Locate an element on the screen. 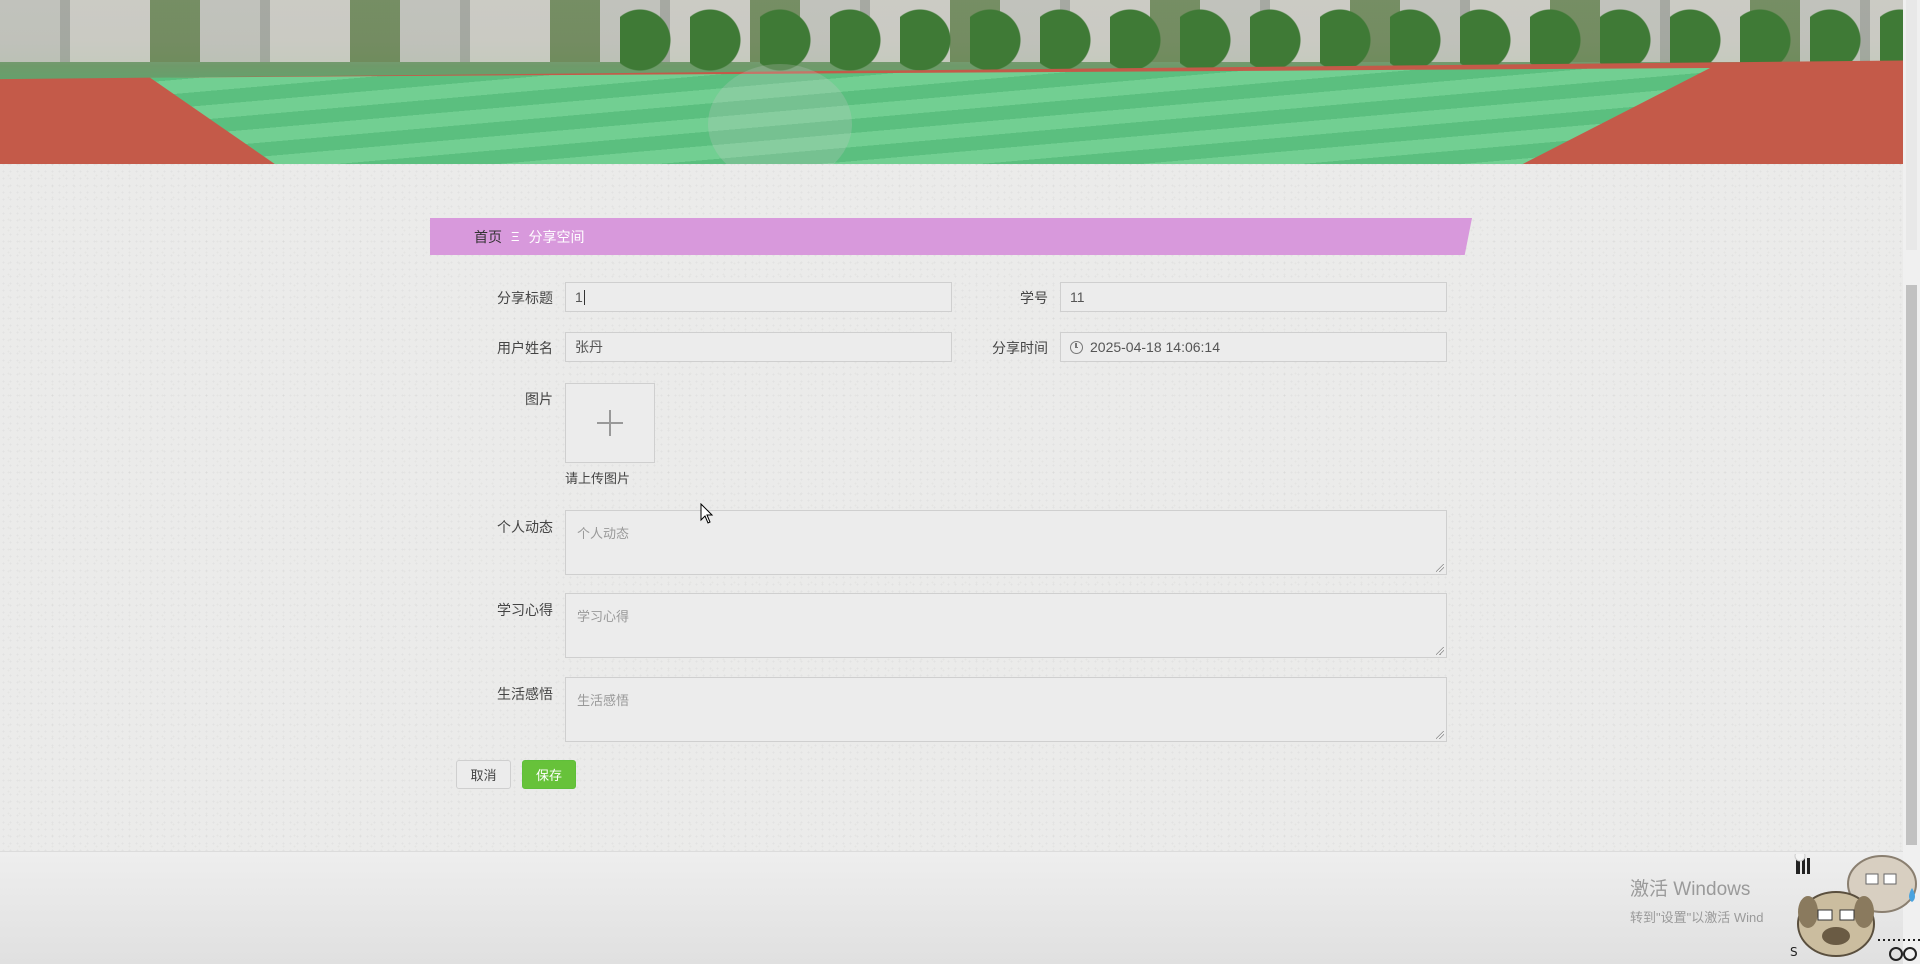  personal-updates-placeholder: 个人动态 is located at coordinates (603, 533).